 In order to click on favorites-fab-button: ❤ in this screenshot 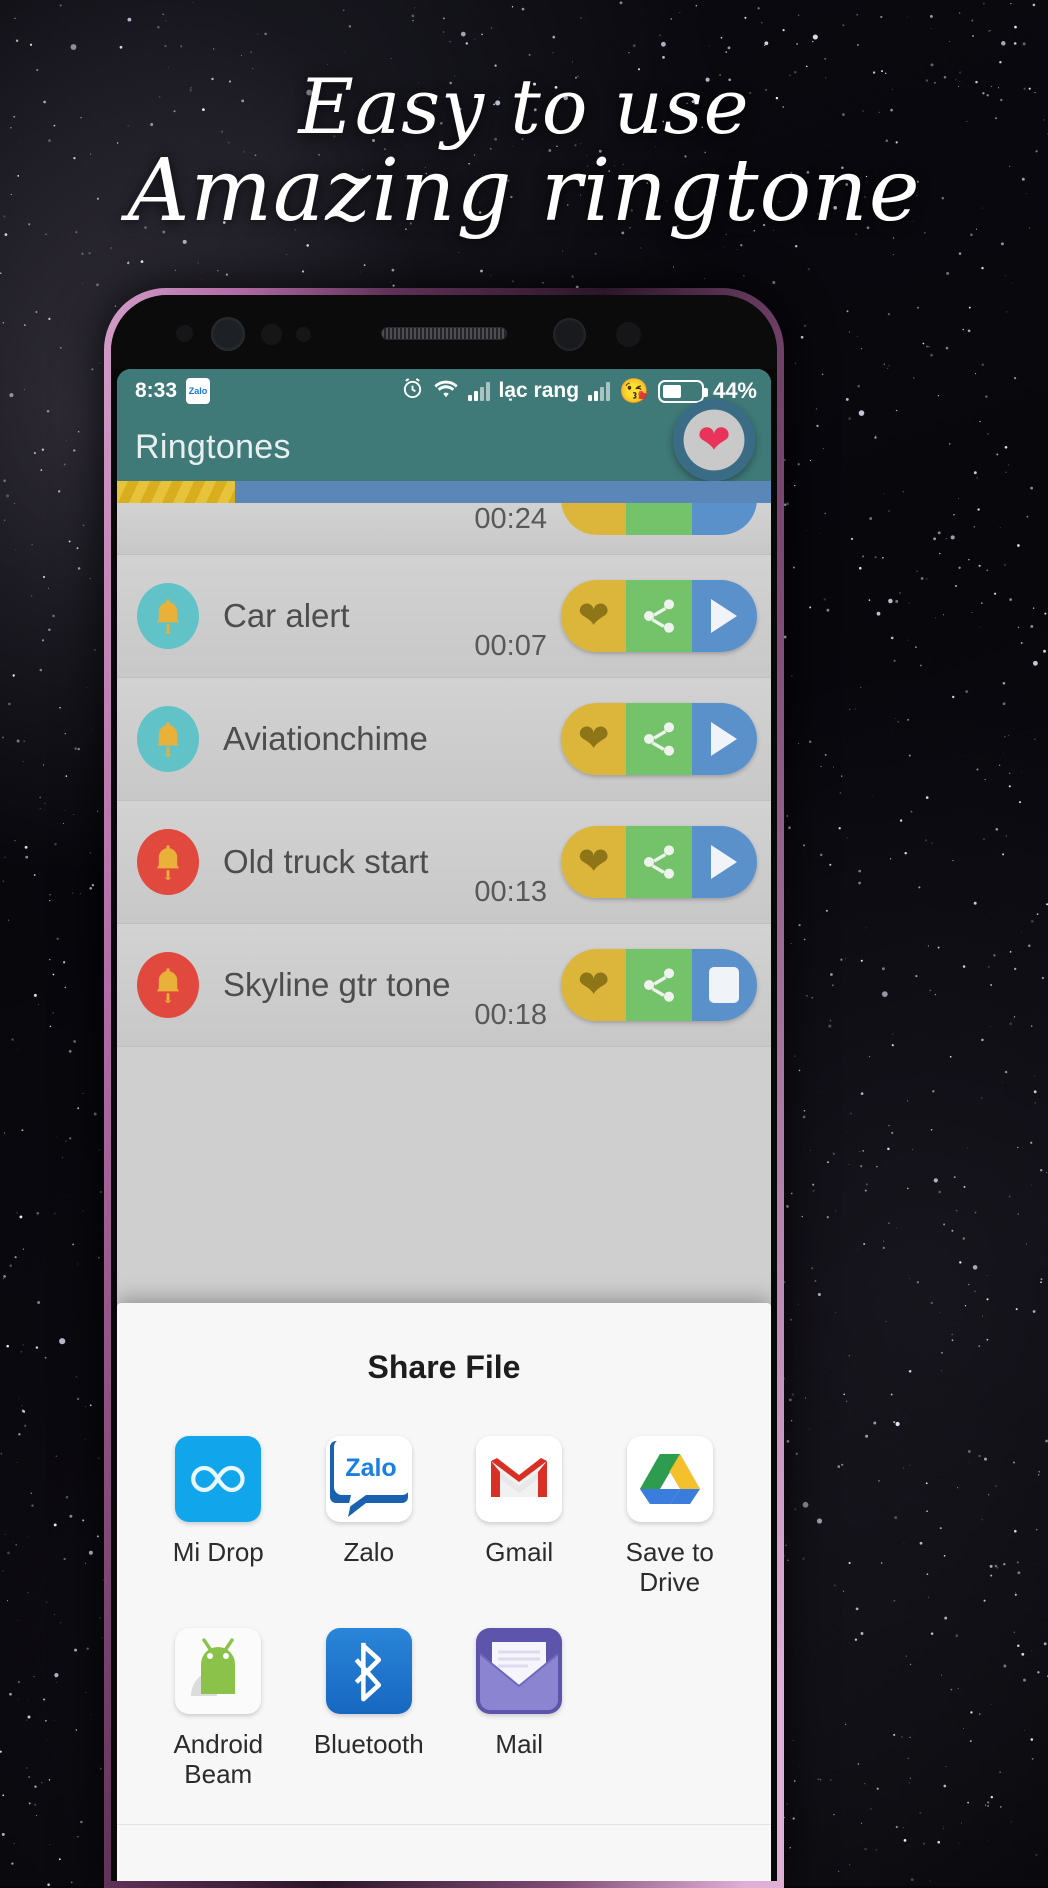, I will do `click(714, 440)`.